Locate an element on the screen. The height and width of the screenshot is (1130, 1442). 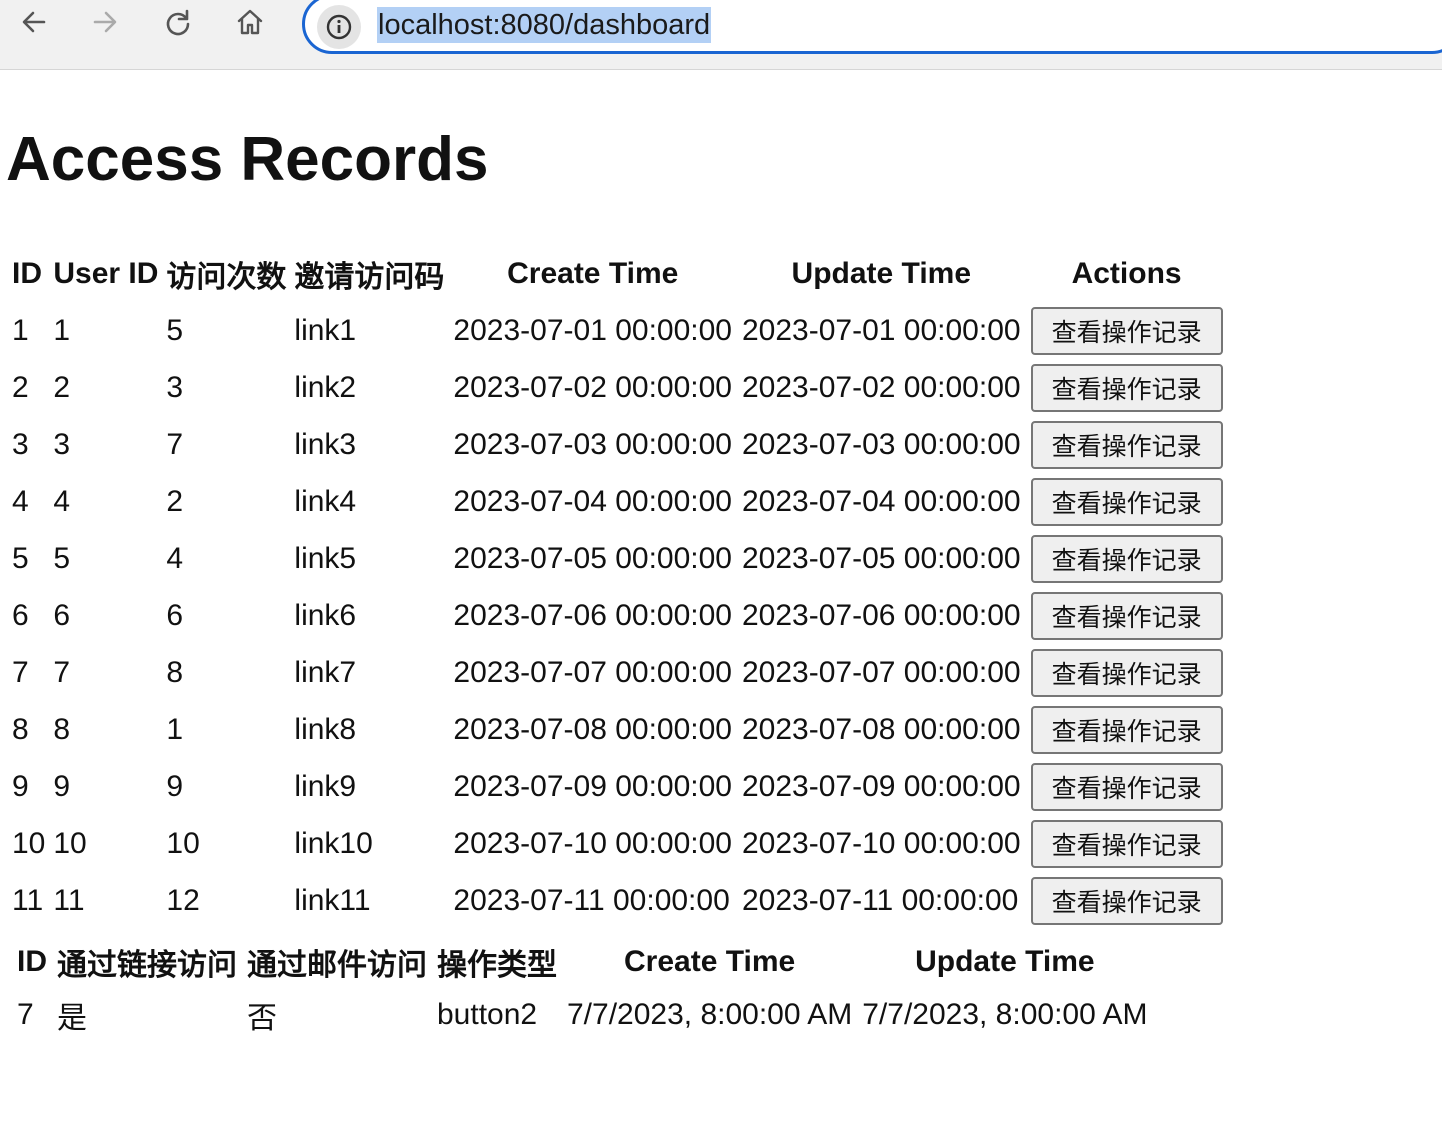
col-header-operation-type: 操作类型 is located at coordinates (497, 965).